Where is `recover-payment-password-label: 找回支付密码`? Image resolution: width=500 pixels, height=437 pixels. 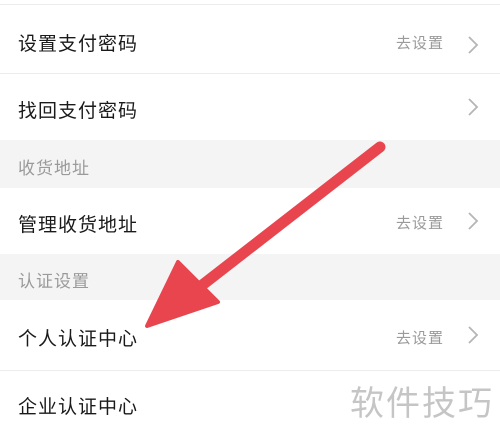
recover-payment-password-label: 找回支付密码 is located at coordinates (78, 111).